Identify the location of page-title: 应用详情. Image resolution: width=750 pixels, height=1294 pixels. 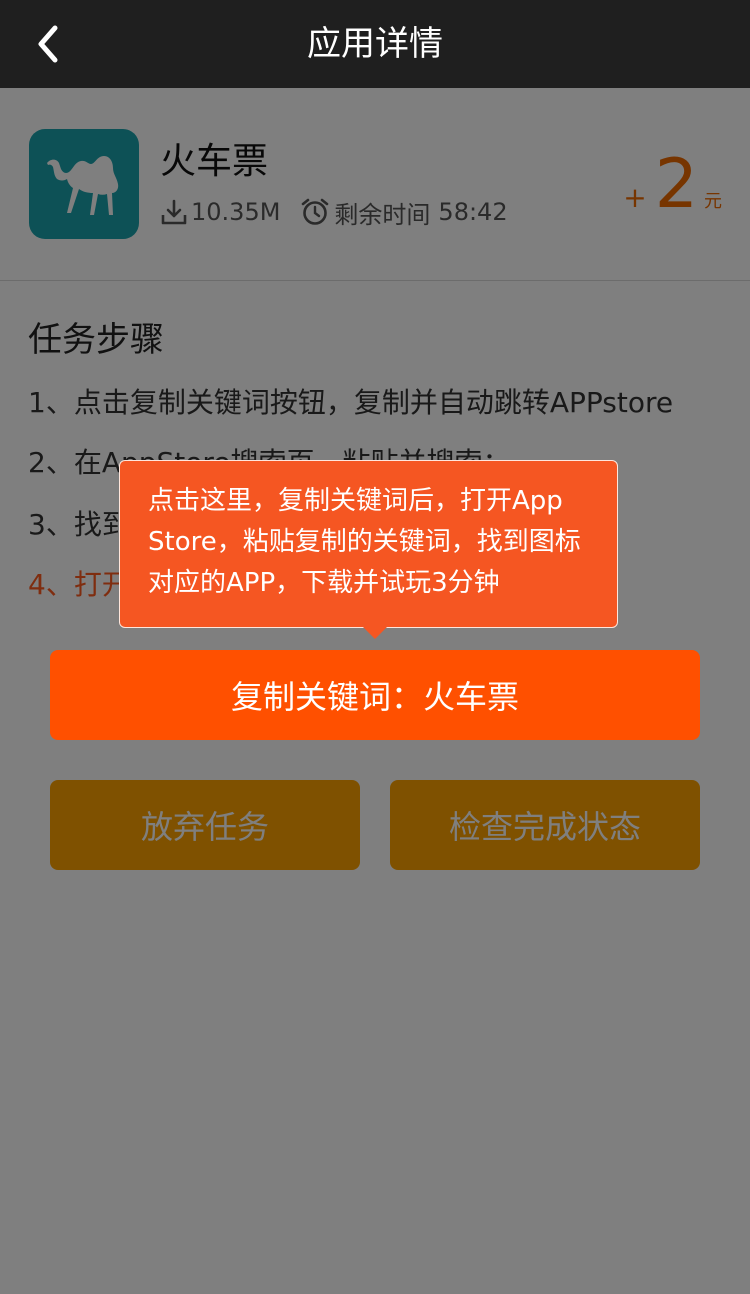
(375, 44).